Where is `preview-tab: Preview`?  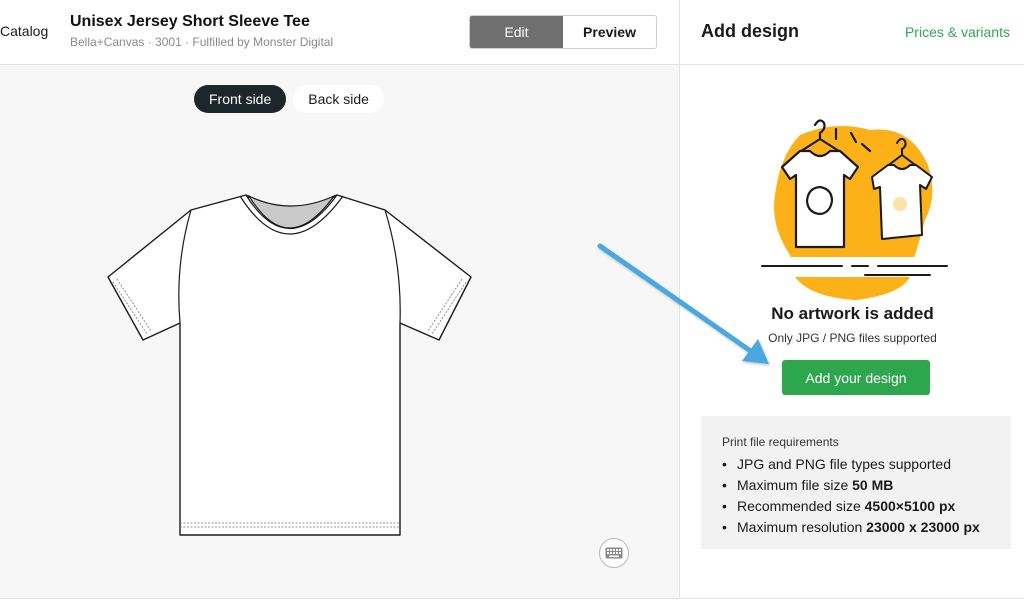
preview-tab: Preview is located at coordinates (609, 32).